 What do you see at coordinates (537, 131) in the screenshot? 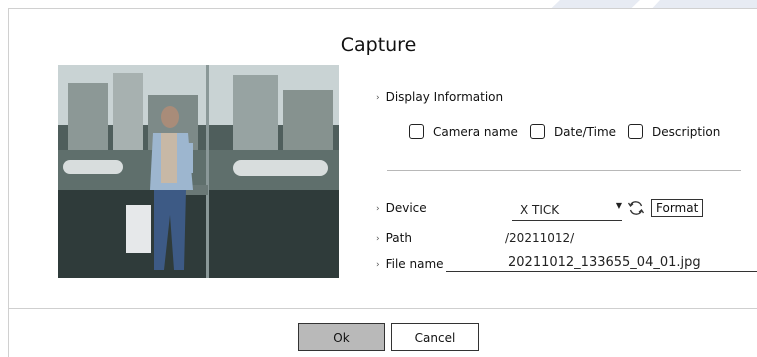
I see `date-time-checkbox` at bounding box center [537, 131].